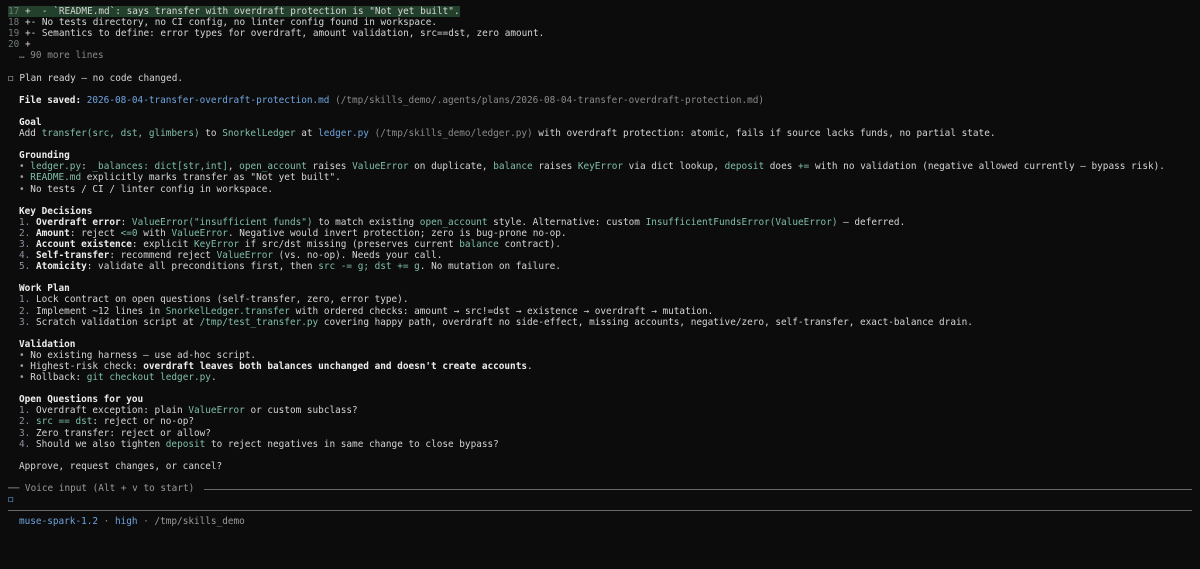  Describe the element at coordinates (126, 521) in the screenshot. I see `effort-level: high` at that location.